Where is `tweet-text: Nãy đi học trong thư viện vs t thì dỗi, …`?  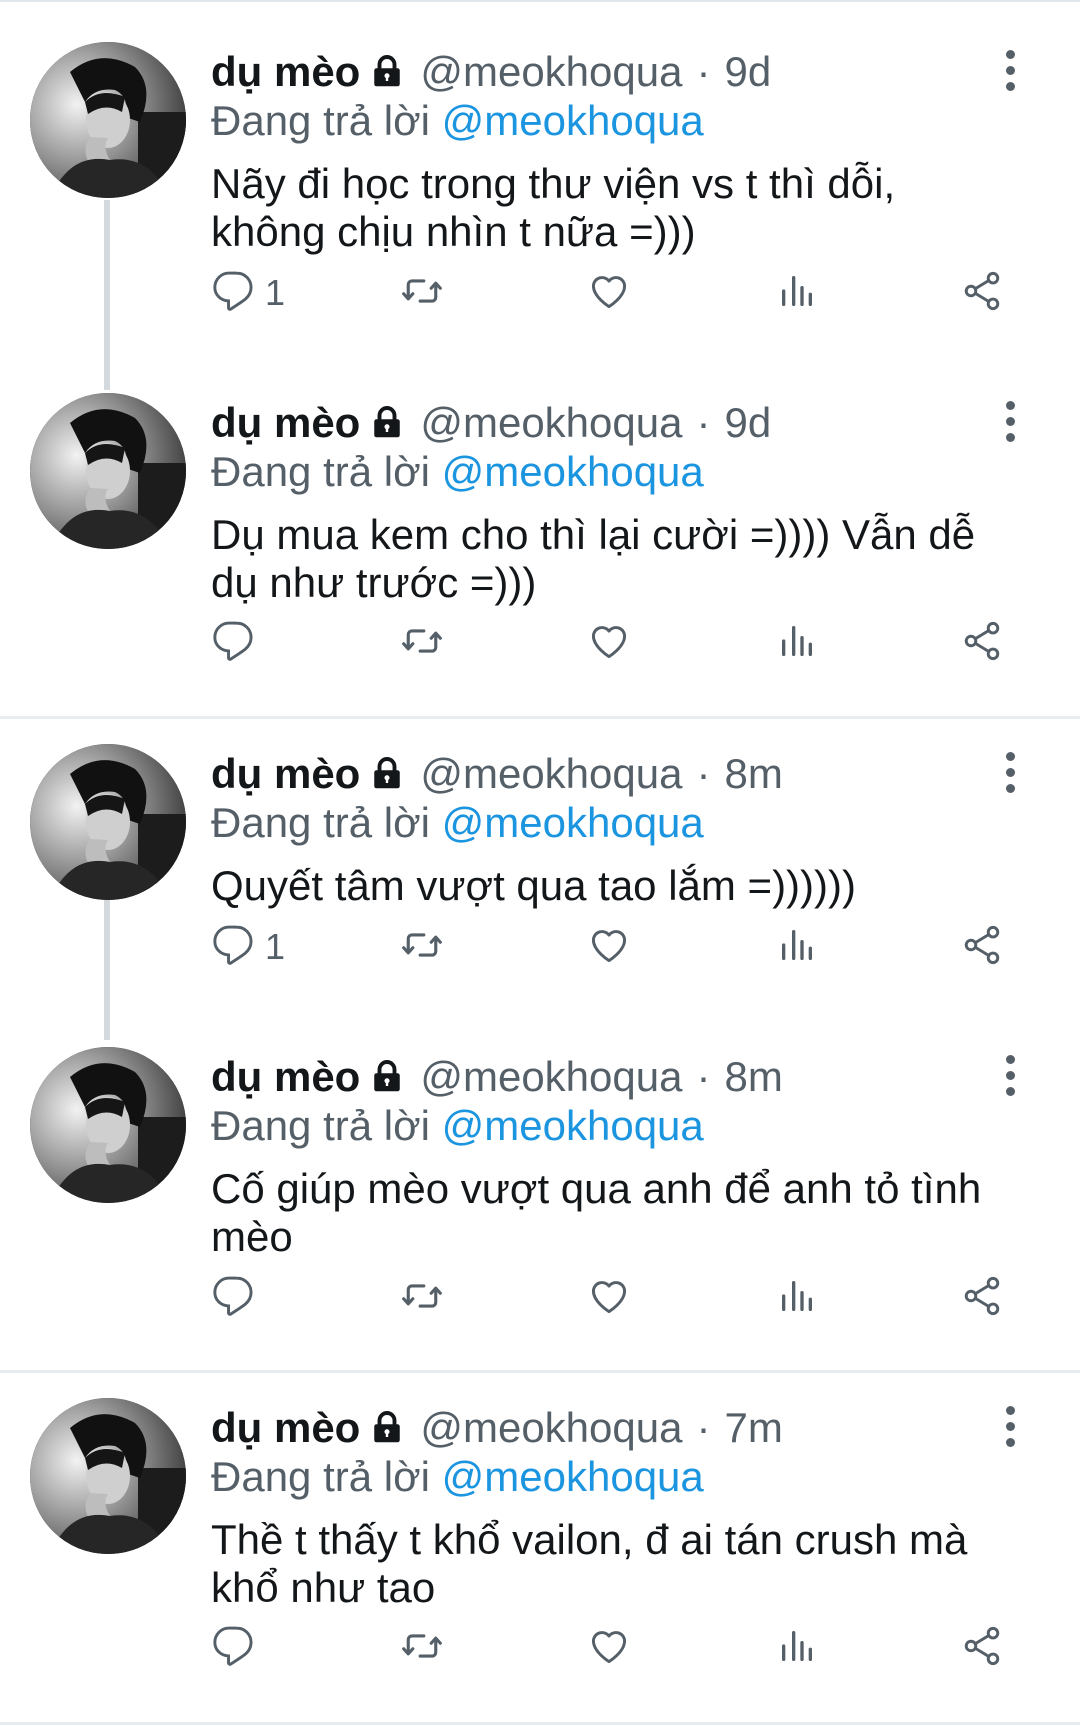 tweet-text: Nãy đi học trong thư viện vs t thì dỗi, … is located at coordinates (553, 207).